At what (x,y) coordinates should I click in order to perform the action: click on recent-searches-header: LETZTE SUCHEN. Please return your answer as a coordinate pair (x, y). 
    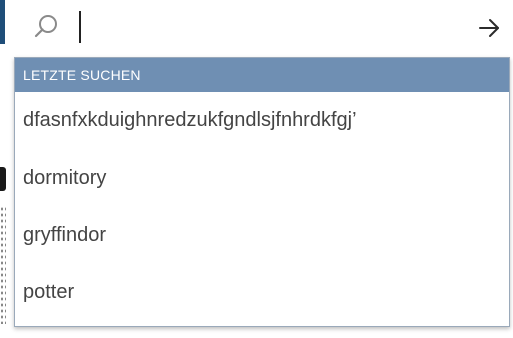
    Looking at the image, I should click on (262, 75).